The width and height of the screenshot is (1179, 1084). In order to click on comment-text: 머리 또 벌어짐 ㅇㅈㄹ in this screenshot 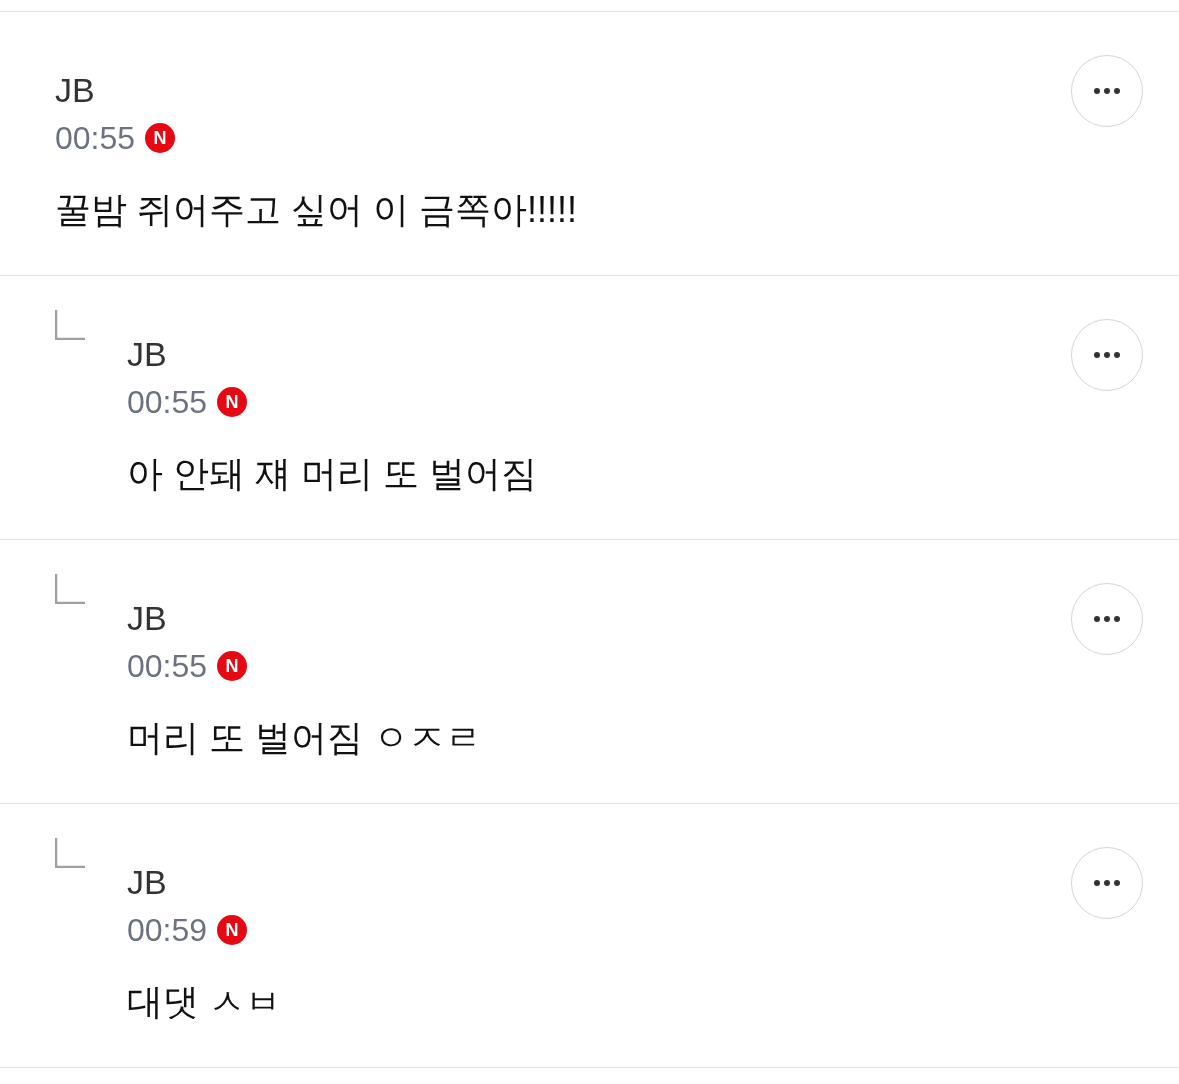, I will do `click(304, 738)`.